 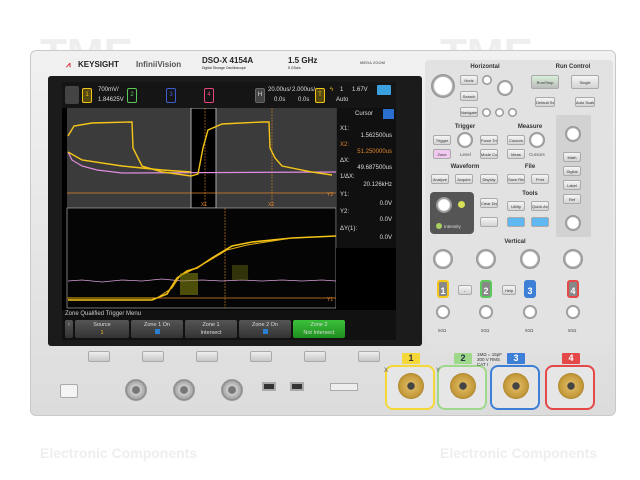 What do you see at coordinates (469, 96) in the screenshot?
I see `search-button: Search` at bounding box center [469, 96].